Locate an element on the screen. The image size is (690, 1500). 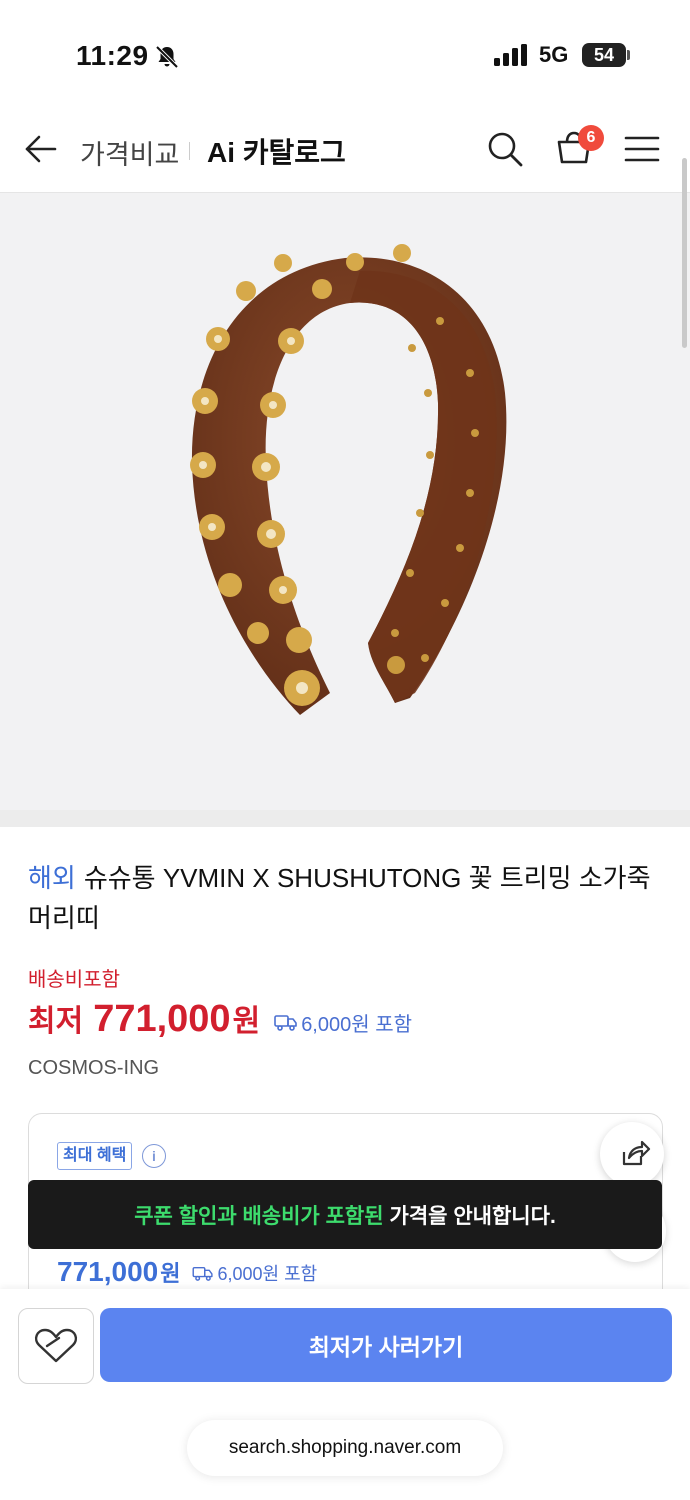
search-icon is located at coordinates (505, 149).